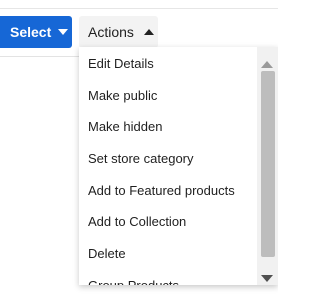 The image size is (320, 297). Describe the element at coordinates (122, 96) in the screenshot. I see `menu-item-make-public: Make public` at that location.